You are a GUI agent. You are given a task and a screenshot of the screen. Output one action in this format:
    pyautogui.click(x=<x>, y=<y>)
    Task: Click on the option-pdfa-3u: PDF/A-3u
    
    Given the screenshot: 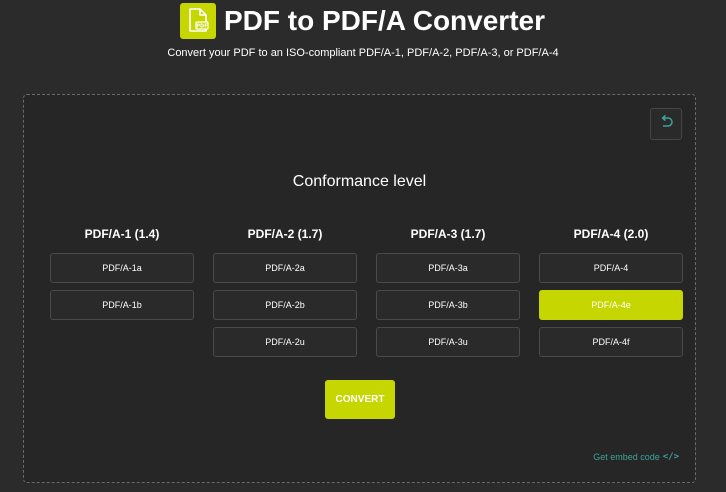 What is the action you would take?
    pyautogui.click(x=448, y=342)
    